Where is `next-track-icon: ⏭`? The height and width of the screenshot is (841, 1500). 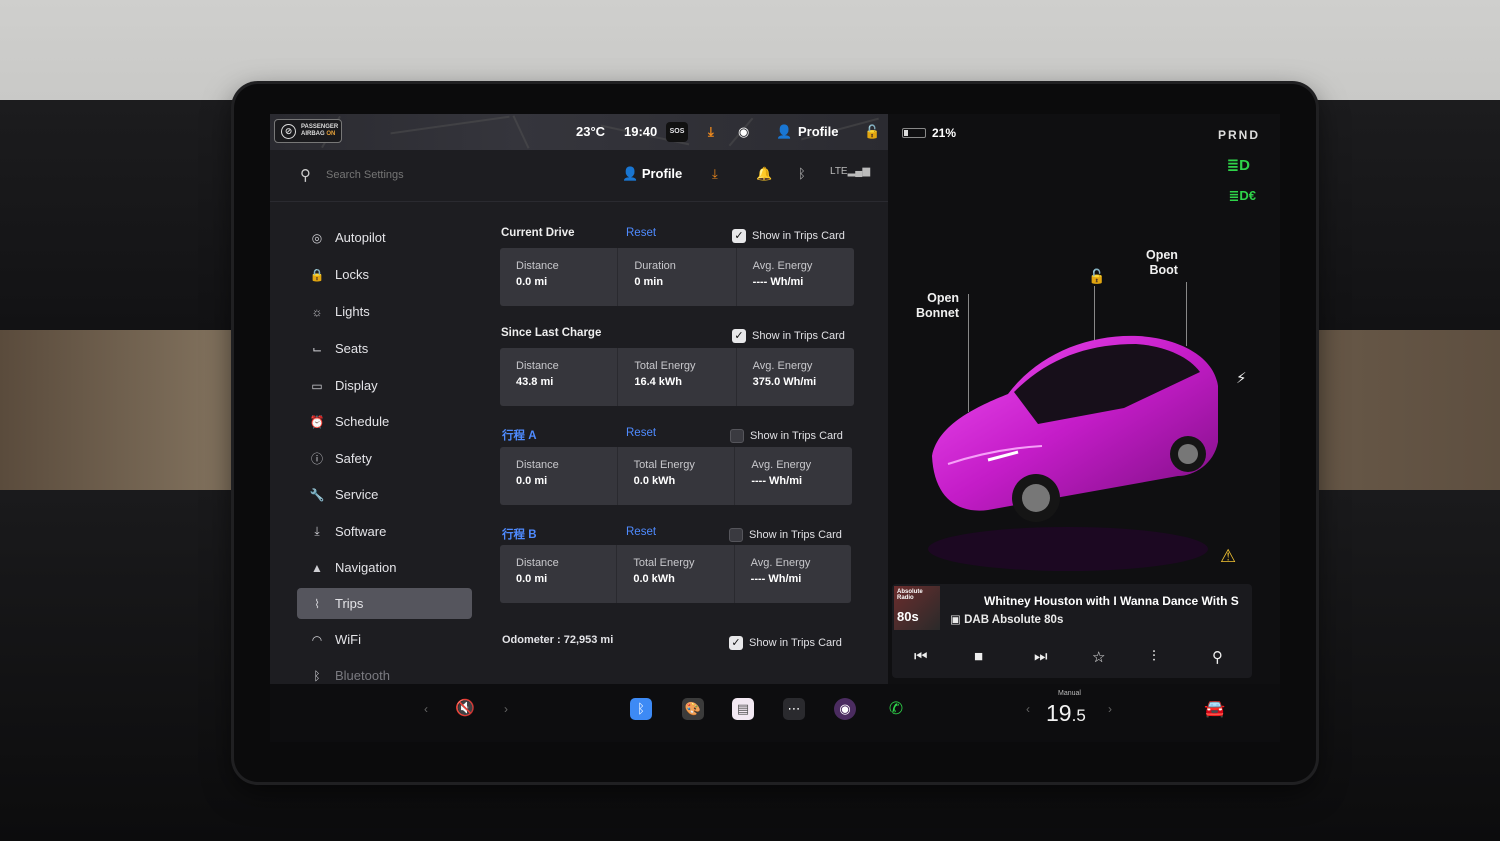
next-track-icon: ⏭ is located at coordinates (1041, 656).